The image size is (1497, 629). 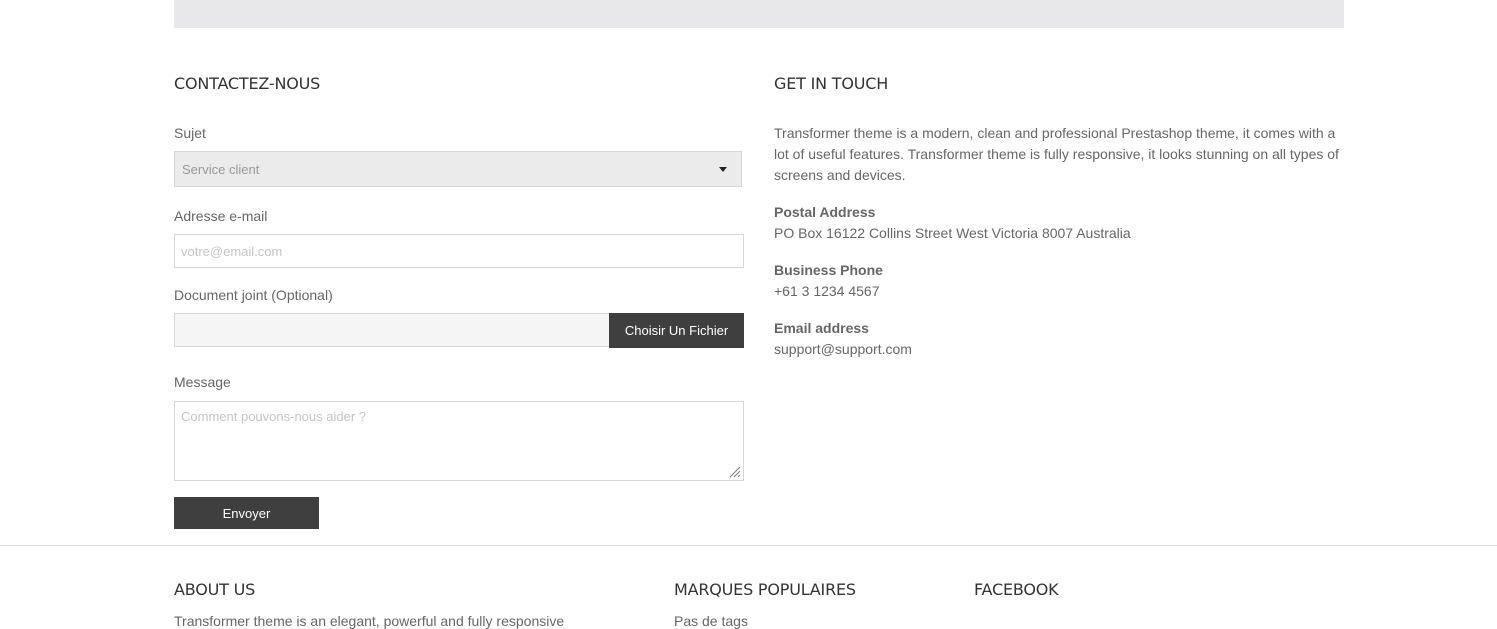 I want to click on choose-file-button: Choisir Un Fichier, so click(x=676, y=330).